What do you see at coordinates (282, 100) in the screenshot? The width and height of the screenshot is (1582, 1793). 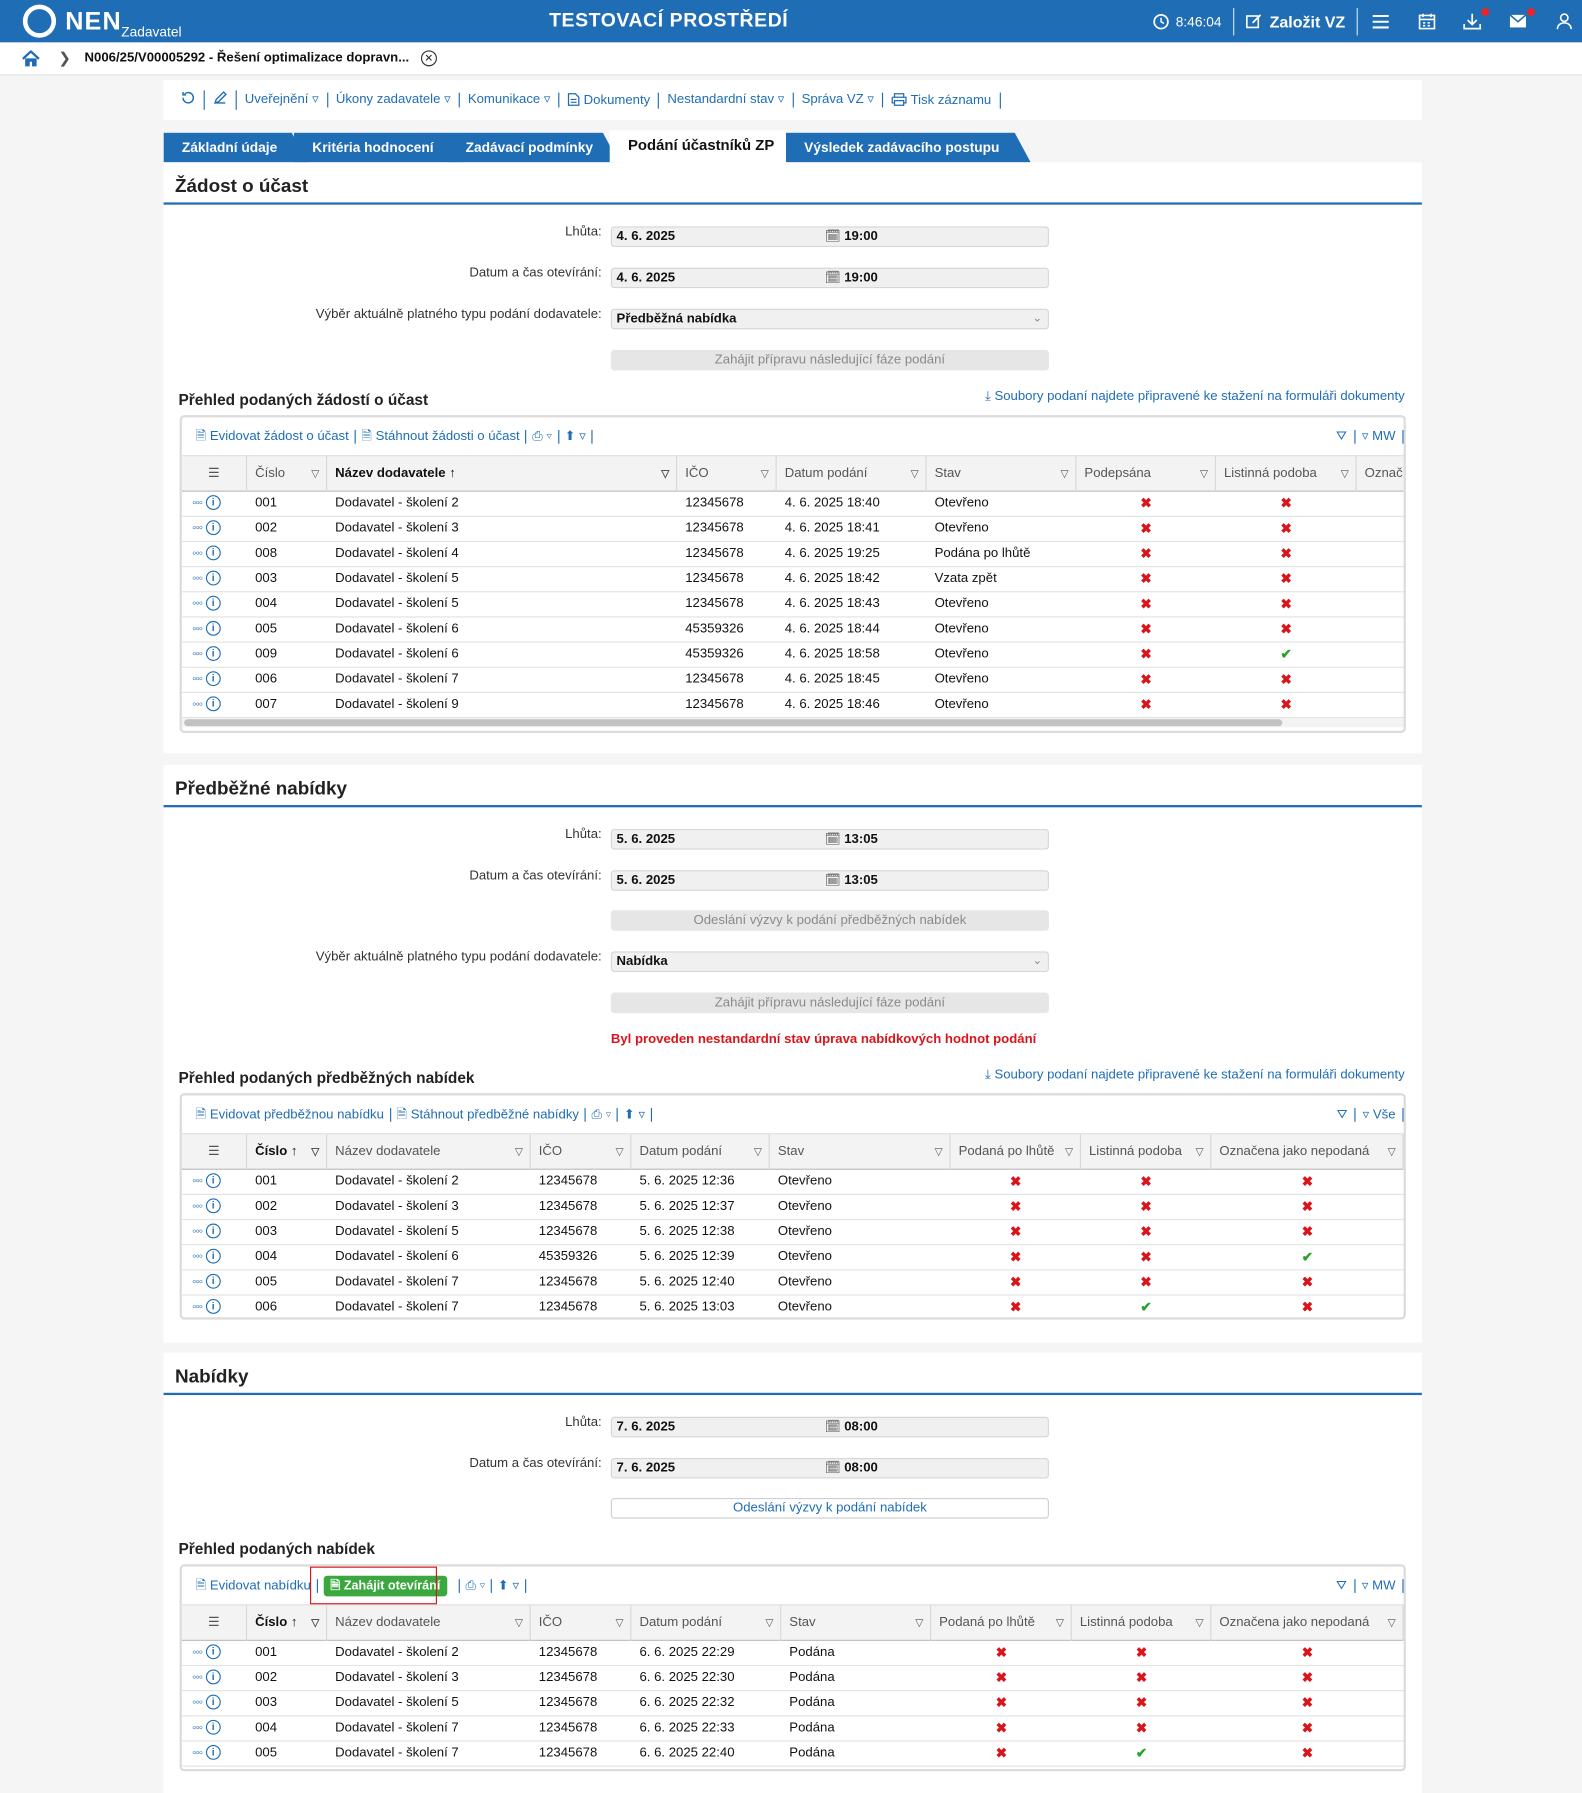 I see `menu-publication: Uveřejnění ▿` at bounding box center [282, 100].